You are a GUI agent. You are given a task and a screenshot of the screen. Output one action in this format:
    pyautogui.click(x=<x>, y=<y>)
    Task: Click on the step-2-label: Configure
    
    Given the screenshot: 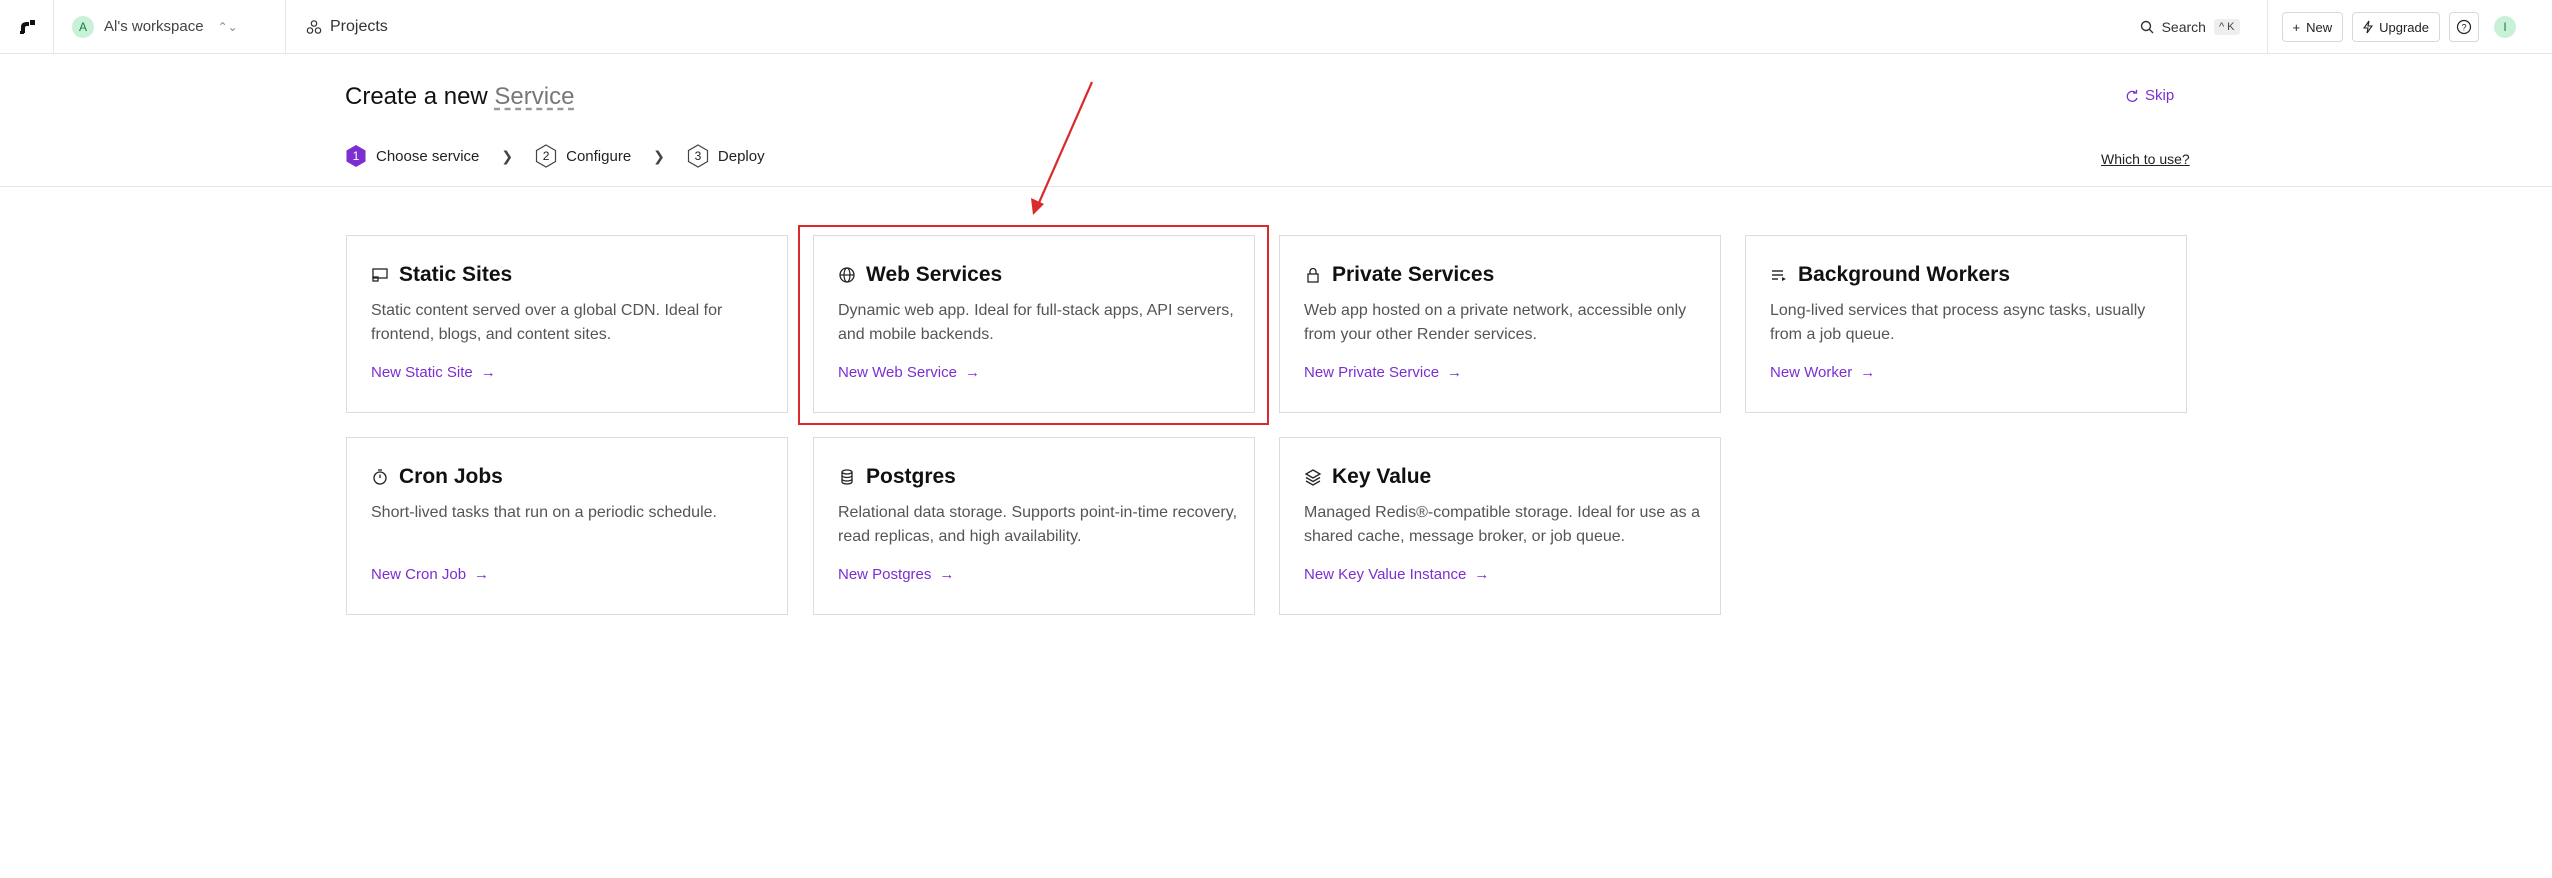 What is the action you would take?
    pyautogui.click(x=599, y=156)
    